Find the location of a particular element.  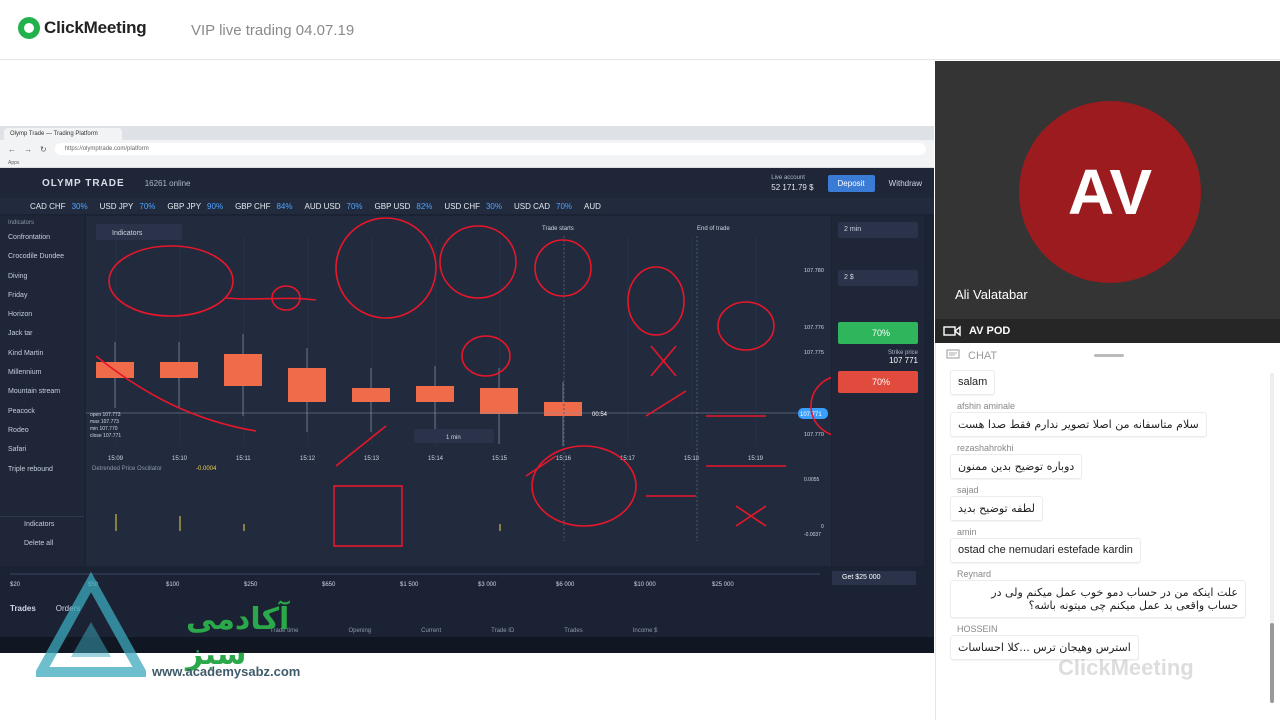

chat-title: CHAT is located at coordinates (983, 356).